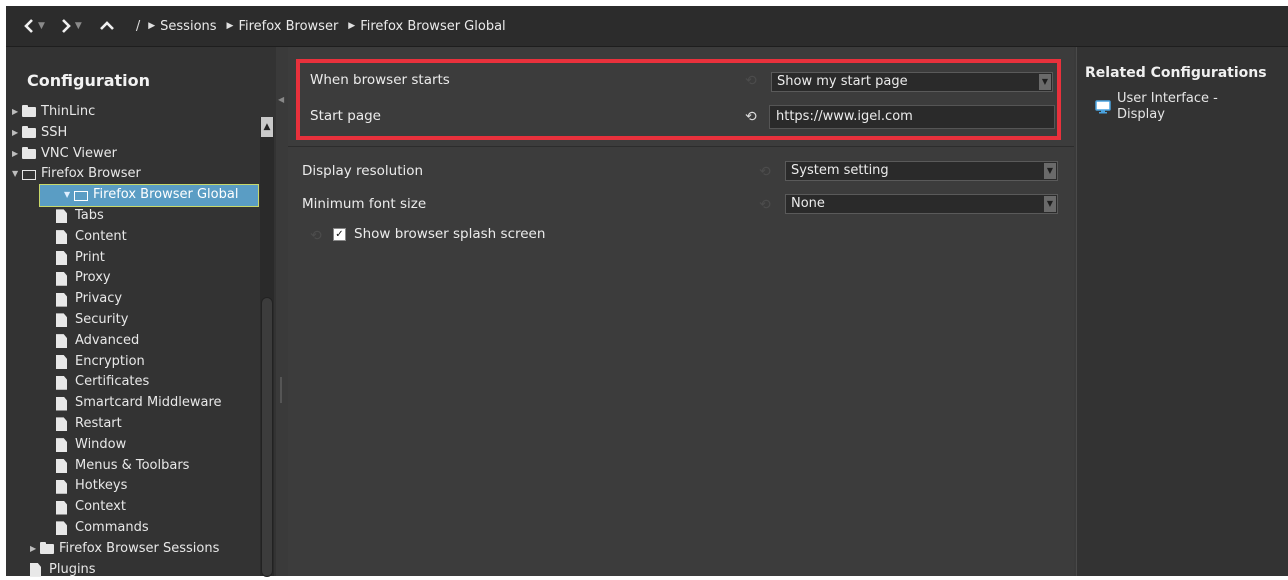  What do you see at coordinates (433, 26) in the screenshot?
I see `breadcrumb-label: Firefox Browser Global` at bounding box center [433, 26].